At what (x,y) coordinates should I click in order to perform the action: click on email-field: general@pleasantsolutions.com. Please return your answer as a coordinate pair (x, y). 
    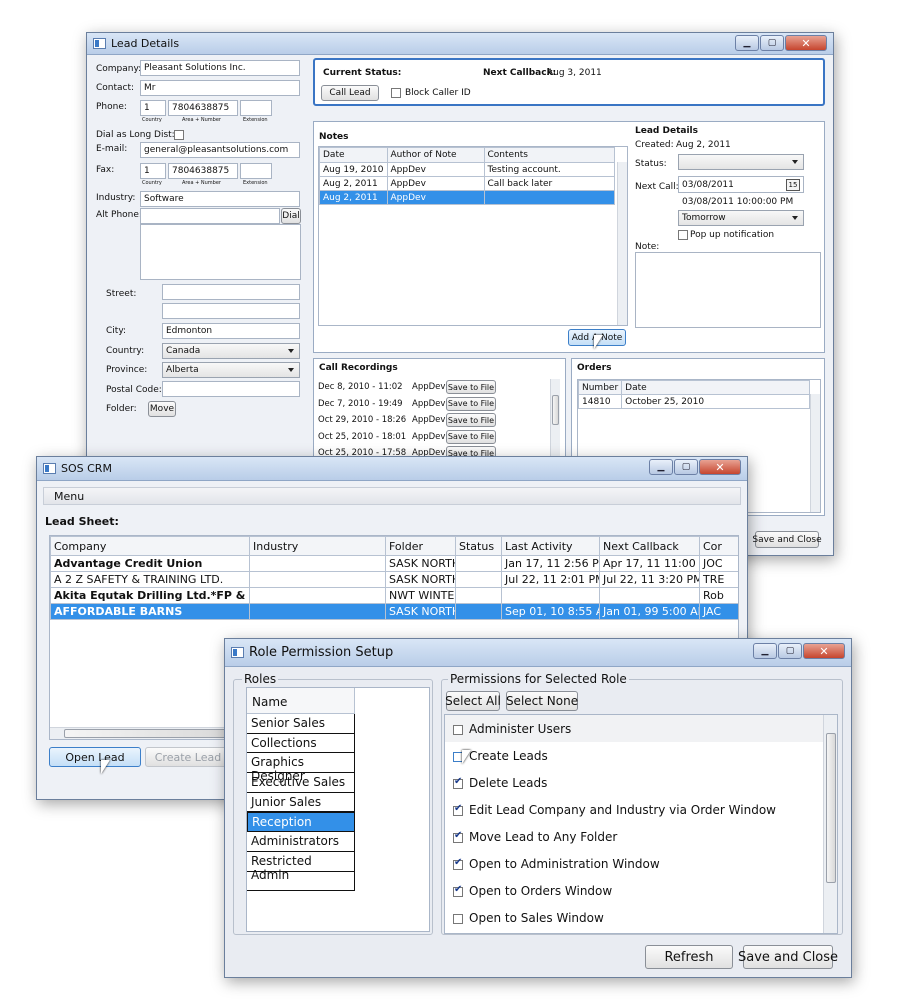
    Looking at the image, I should click on (220, 150).